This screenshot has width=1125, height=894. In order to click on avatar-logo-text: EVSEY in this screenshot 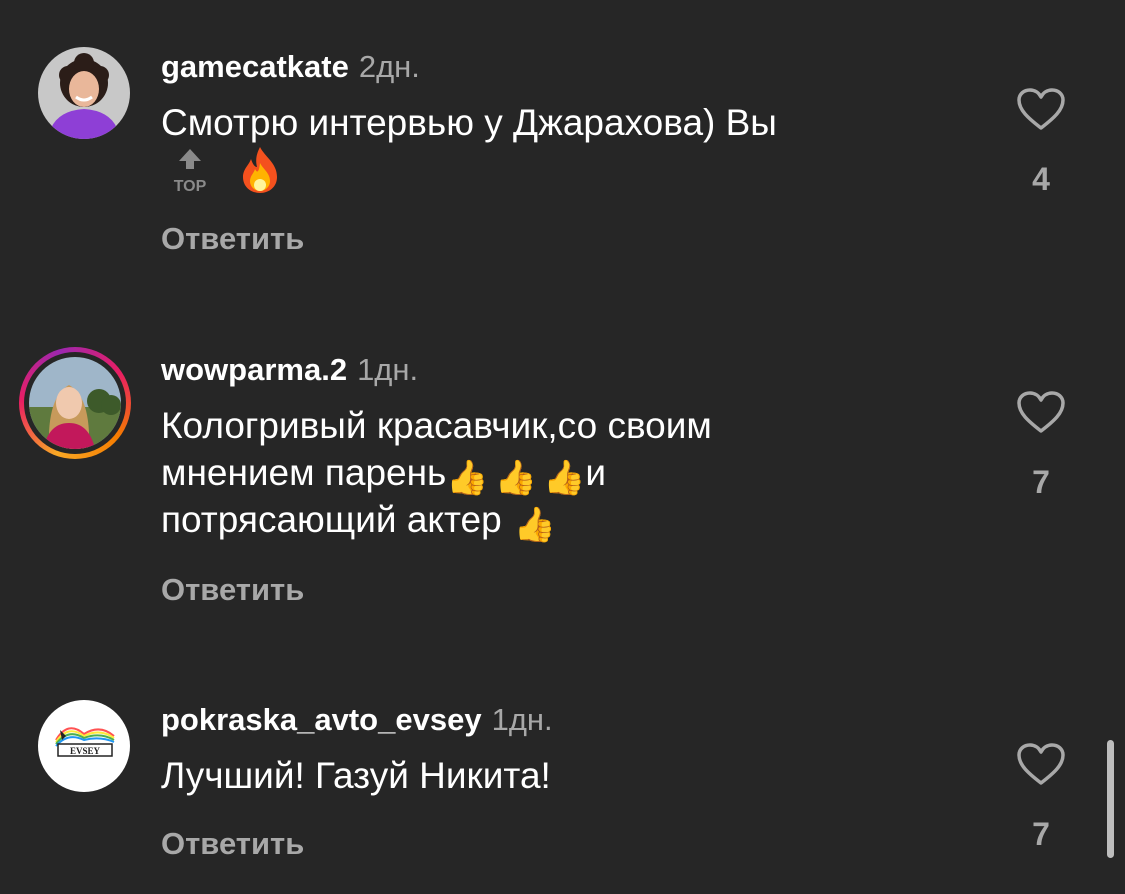, I will do `click(85, 751)`.